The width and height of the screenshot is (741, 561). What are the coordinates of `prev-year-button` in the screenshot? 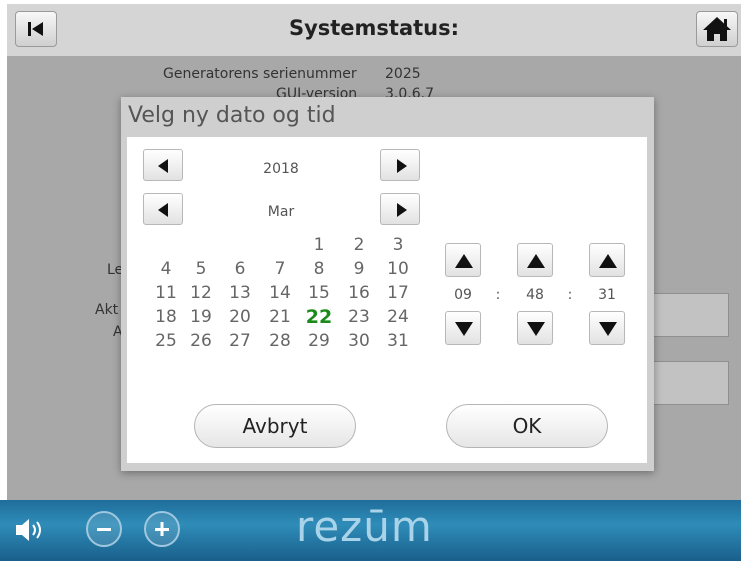 It's located at (163, 165).